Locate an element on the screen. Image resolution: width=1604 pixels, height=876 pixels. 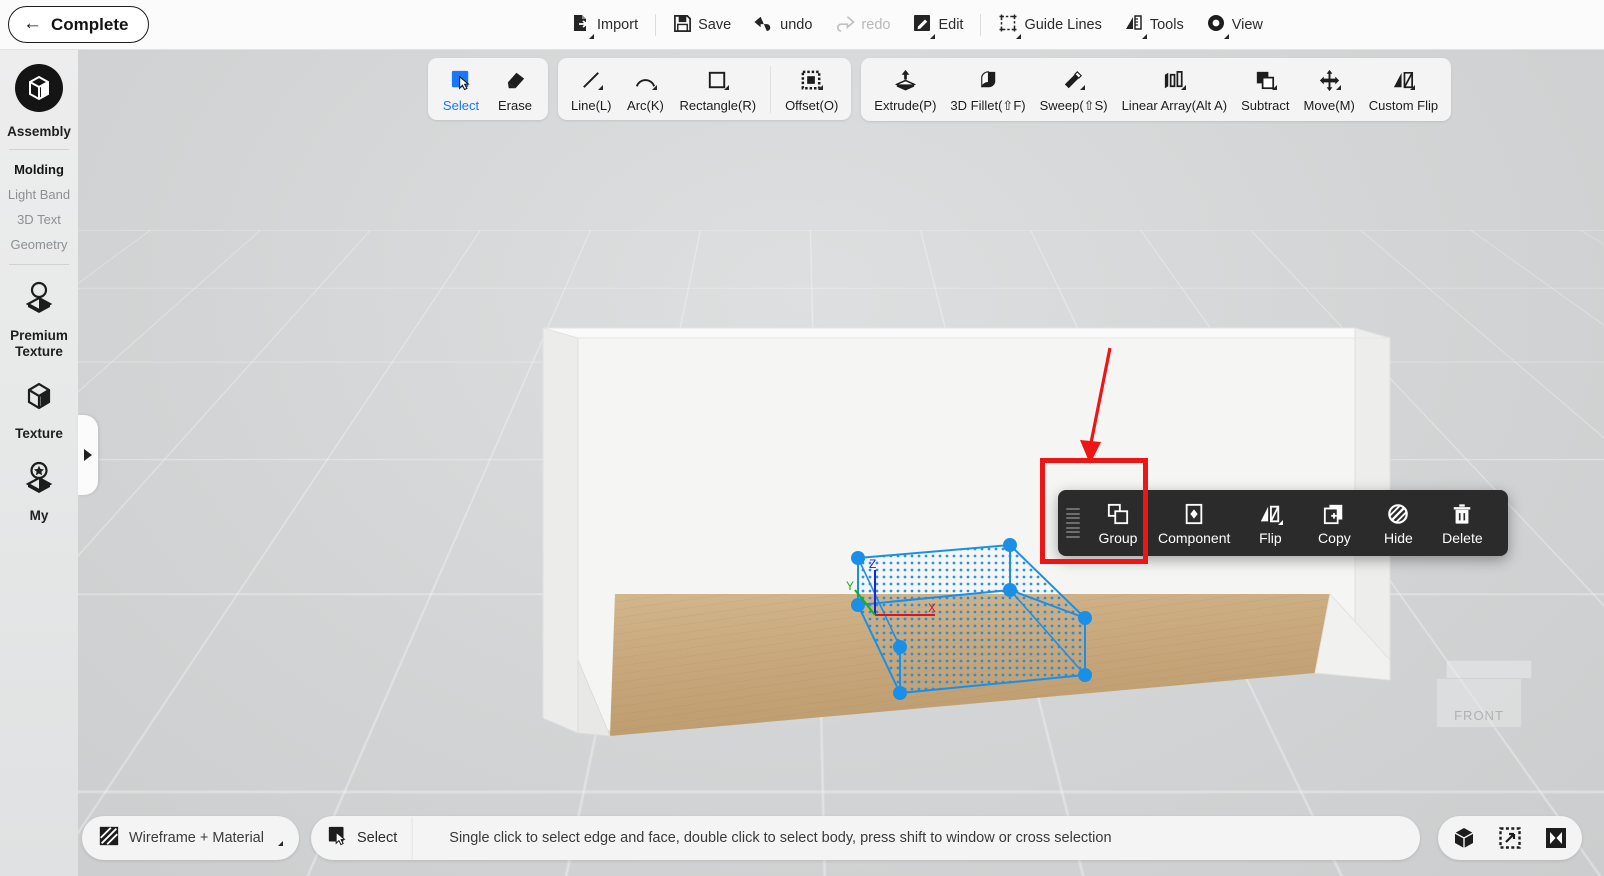
extrude-icon is located at coordinates (905, 80).